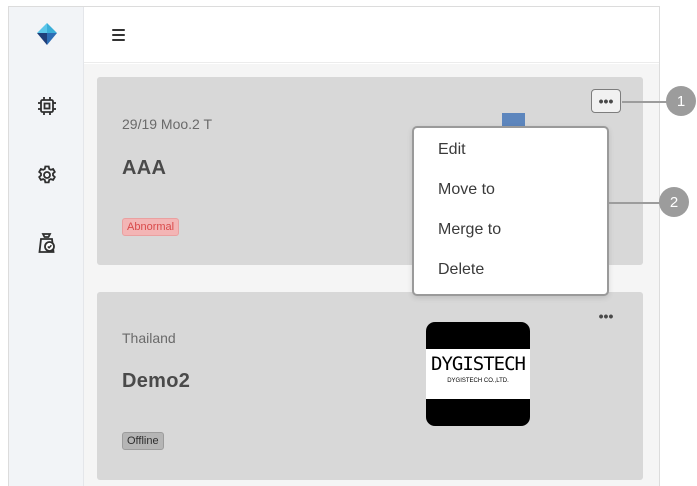 The image size is (697, 486). What do you see at coordinates (510, 230) in the screenshot?
I see `menu-item-merge-to: Merge to` at bounding box center [510, 230].